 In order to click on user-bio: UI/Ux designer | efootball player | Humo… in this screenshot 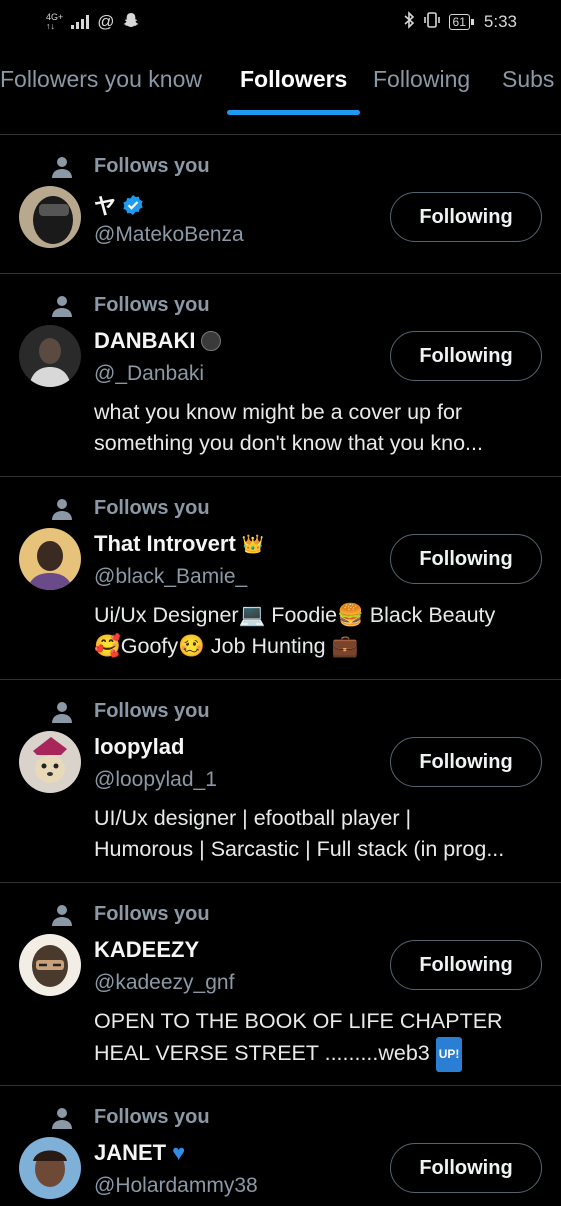, I will do `click(299, 833)`.